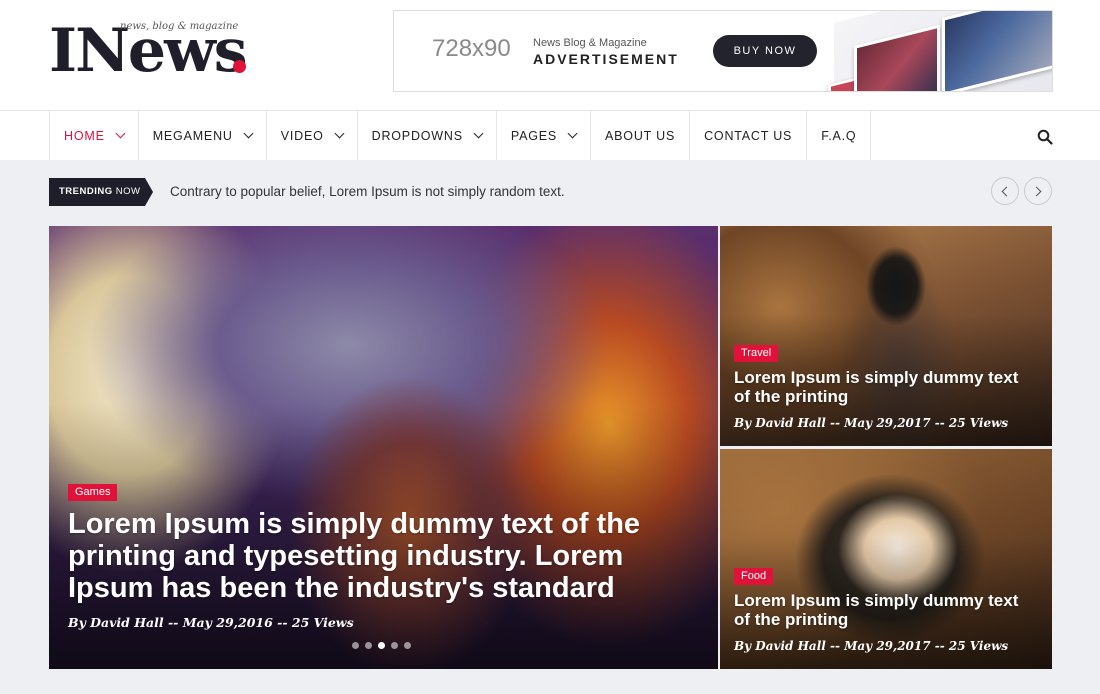 This screenshot has width=1100, height=694. What do you see at coordinates (534, 135) in the screenshot?
I see `nav-item-label: PAGES` at bounding box center [534, 135].